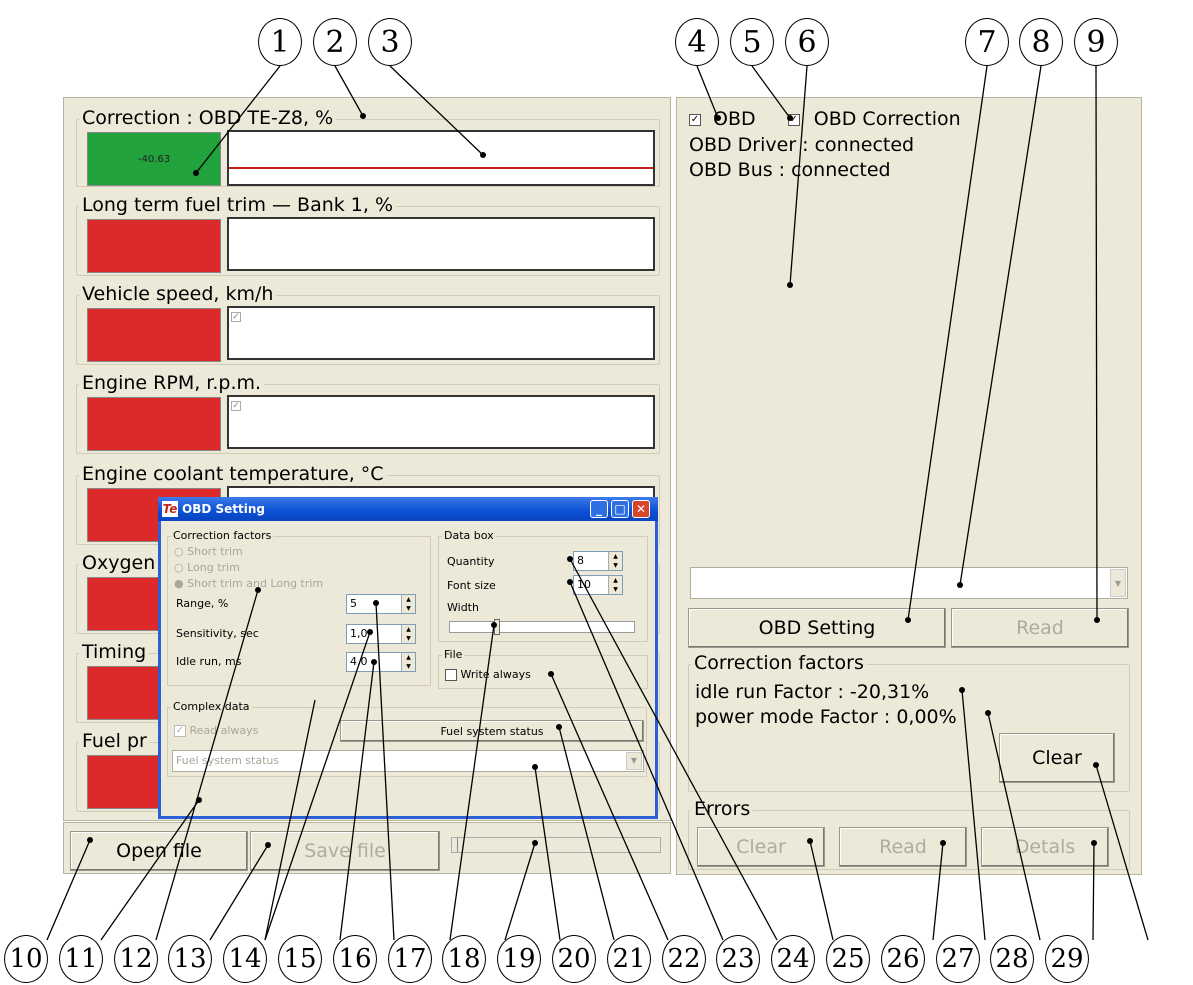 The height and width of the screenshot is (985, 1193). Describe the element at coordinates (345, 851) in the screenshot. I see `save-file-button: Save file` at that location.